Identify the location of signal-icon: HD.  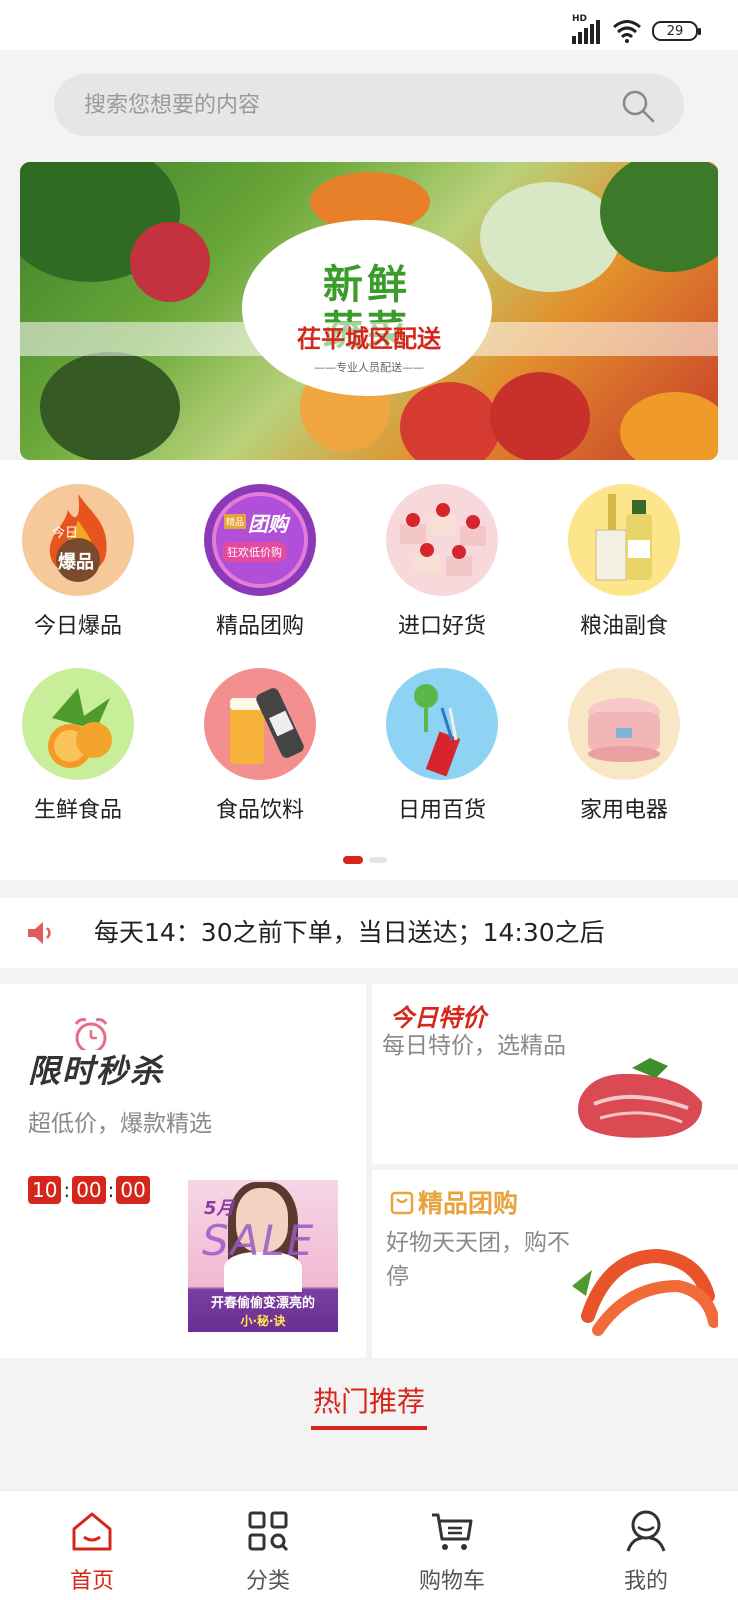
(587, 29).